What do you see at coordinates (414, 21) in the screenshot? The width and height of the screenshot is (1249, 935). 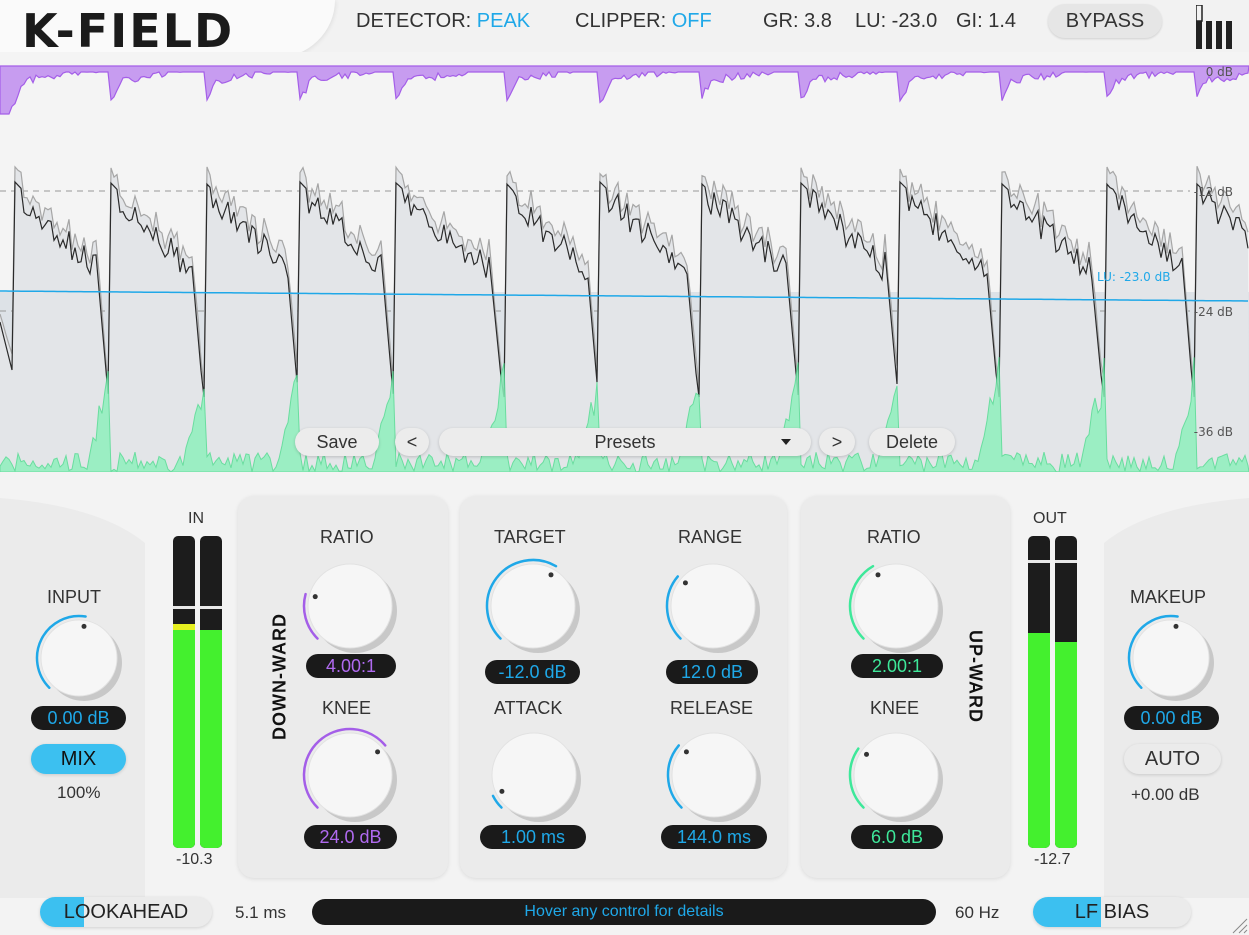 I see `detector-label: DETECTOR:` at bounding box center [414, 21].